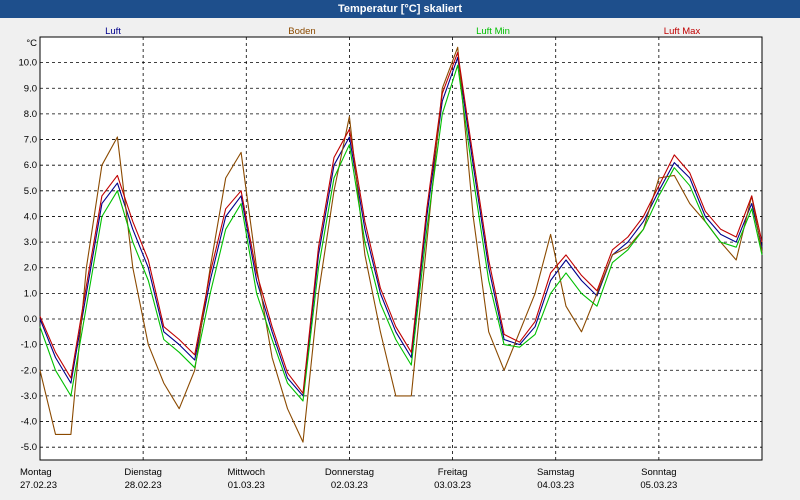  Describe the element at coordinates (246, 472) in the screenshot. I see `x-tick-weekday: Mittwoch` at that location.